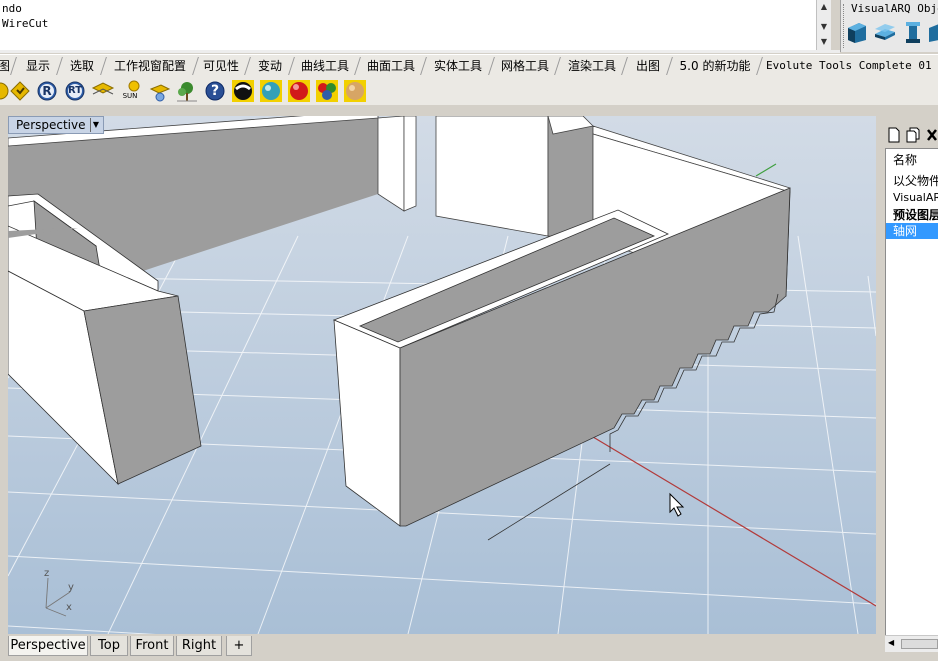 This screenshot has height=661, width=938. What do you see at coordinates (71, 587) in the screenshot?
I see `axis-y-label: y` at bounding box center [71, 587].